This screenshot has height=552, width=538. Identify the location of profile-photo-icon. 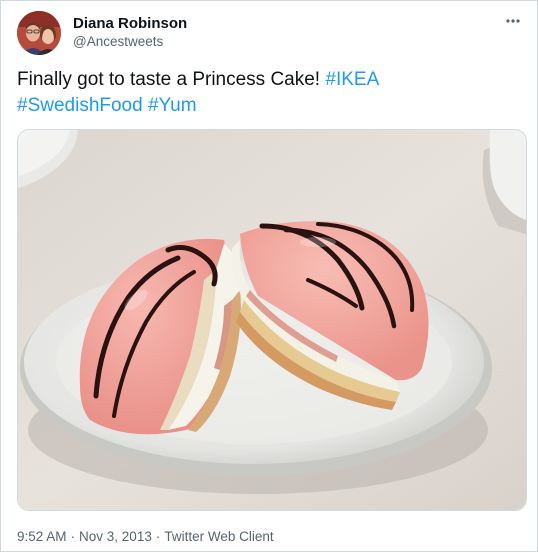
(39, 33).